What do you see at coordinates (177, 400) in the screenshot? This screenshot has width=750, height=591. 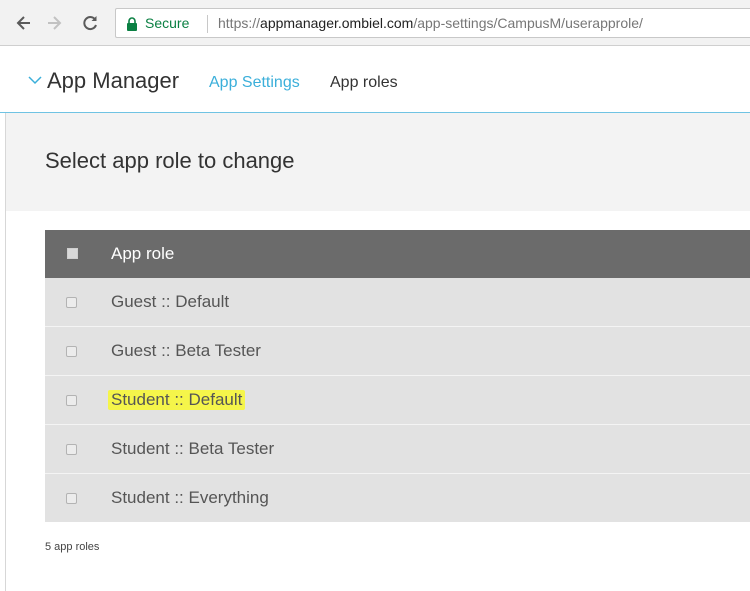 I see `app-role-link-highlighted: Student :: Default` at bounding box center [177, 400].